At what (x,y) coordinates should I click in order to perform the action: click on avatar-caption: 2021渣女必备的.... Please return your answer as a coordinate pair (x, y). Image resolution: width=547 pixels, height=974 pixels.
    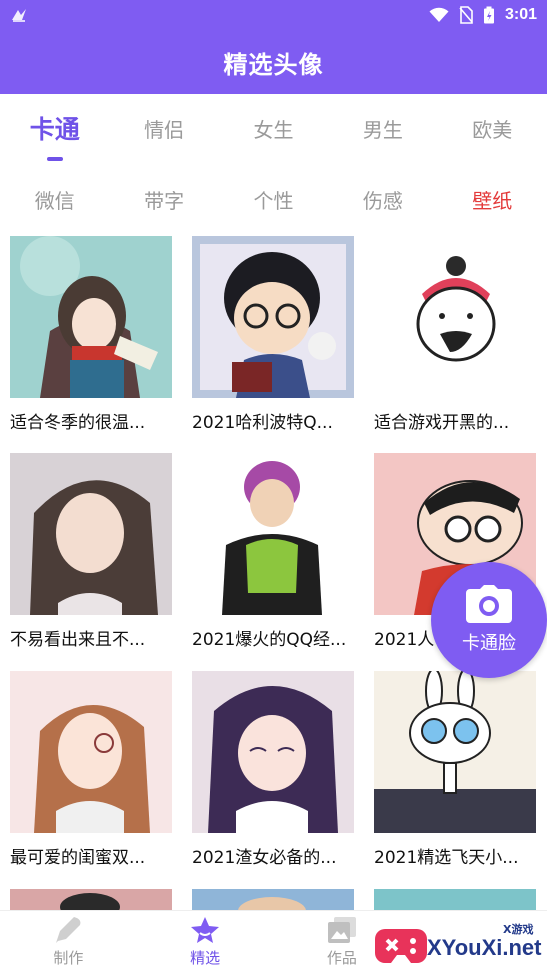
    Looking at the image, I should click on (264, 858).